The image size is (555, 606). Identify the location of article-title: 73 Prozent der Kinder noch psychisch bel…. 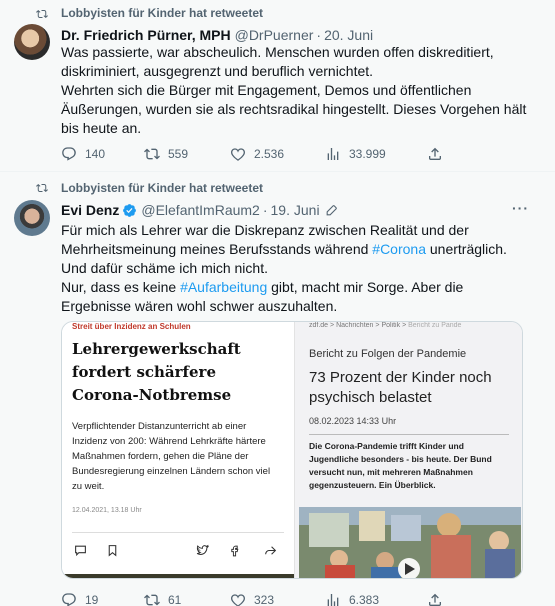
(400, 387).